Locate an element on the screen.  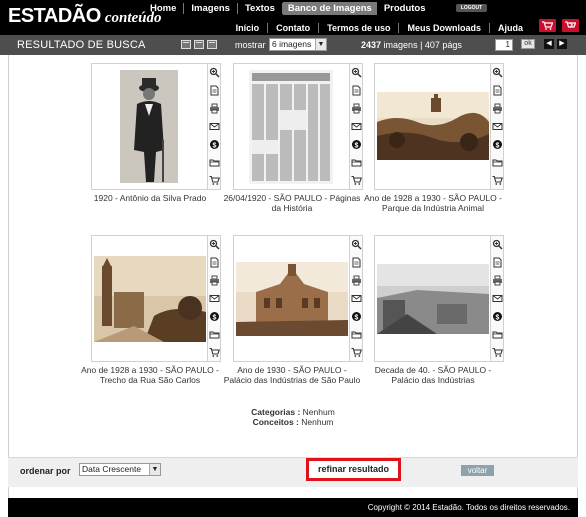
nav-contato: Contato is located at coordinates (294, 27).